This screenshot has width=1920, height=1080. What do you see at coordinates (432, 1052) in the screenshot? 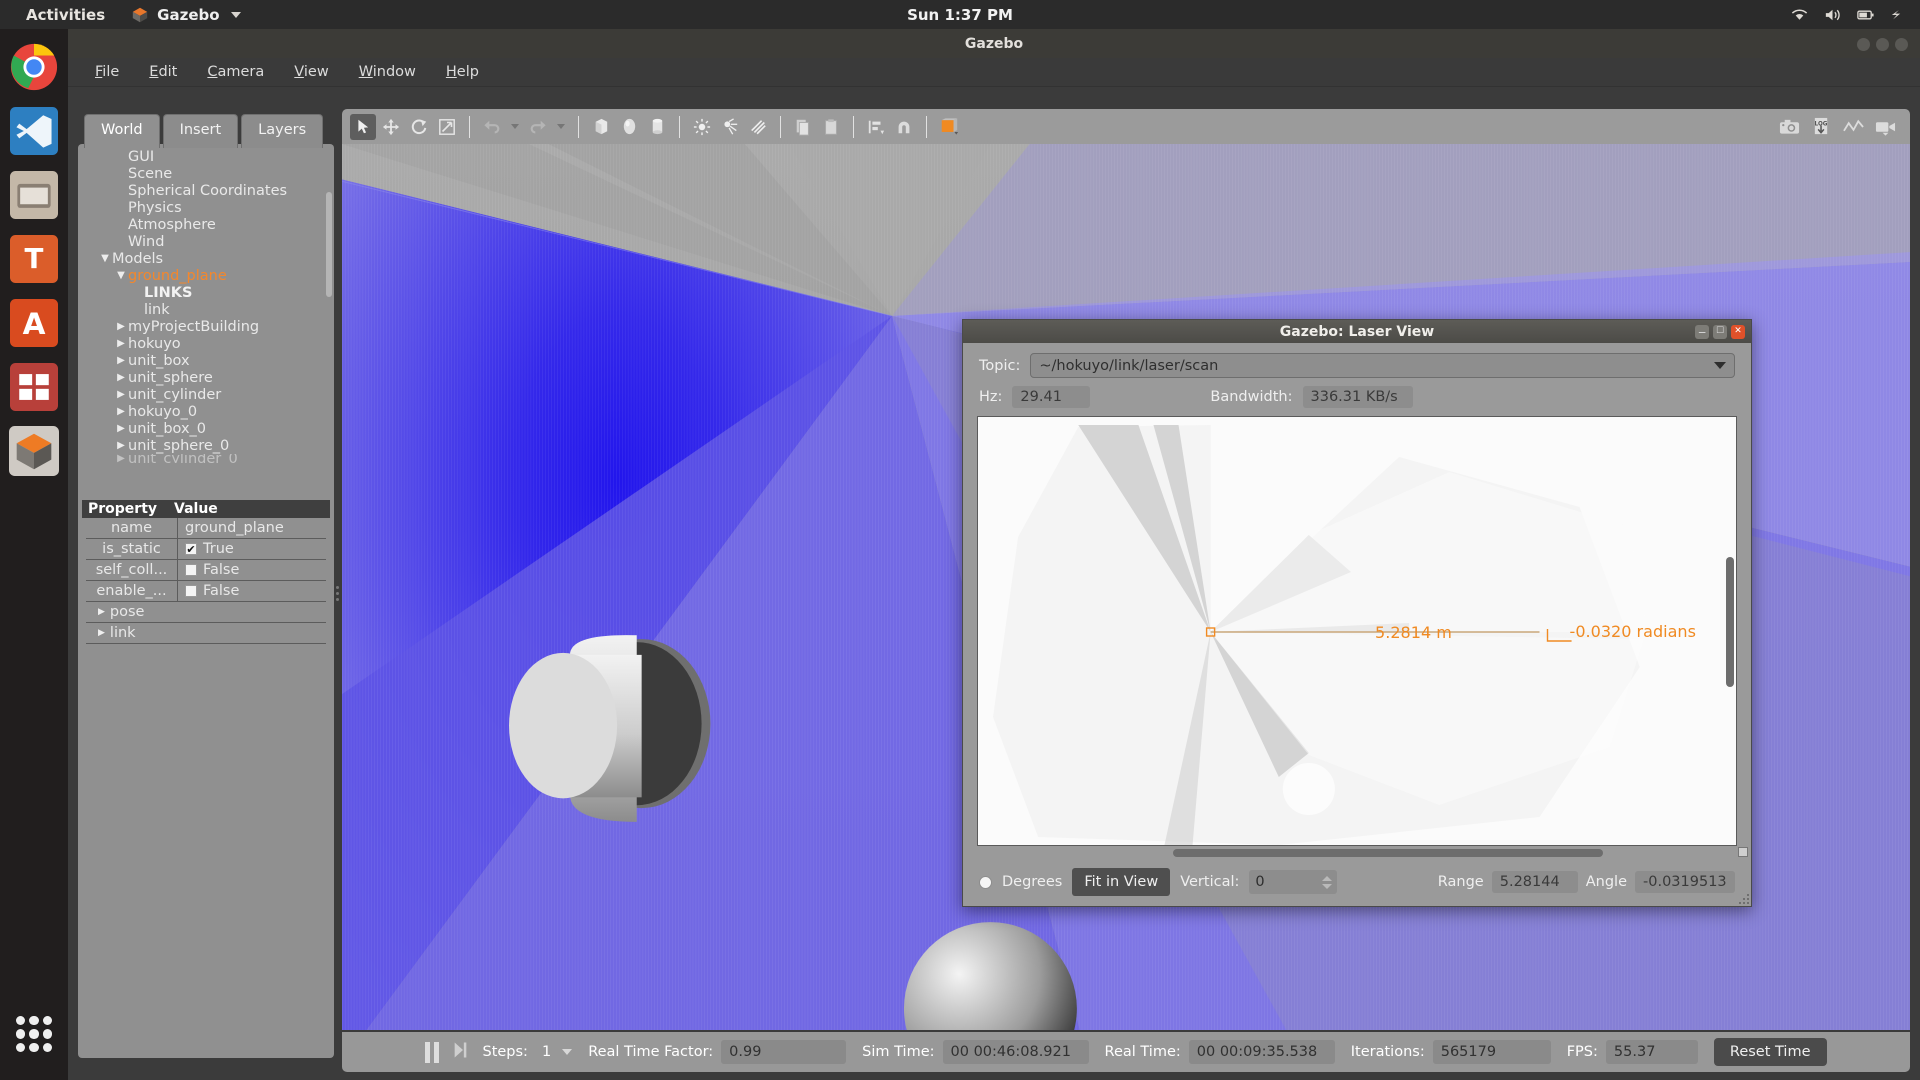
I see `pause-icon` at bounding box center [432, 1052].